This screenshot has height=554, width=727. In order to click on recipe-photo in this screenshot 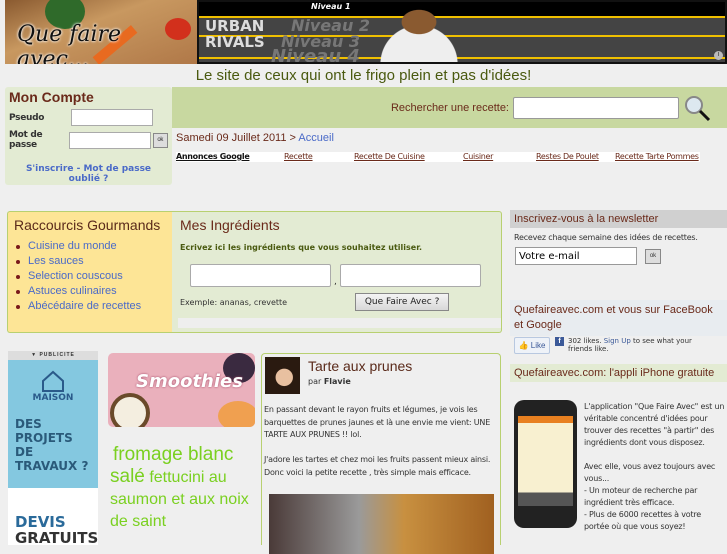, I will do `click(381, 524)`.